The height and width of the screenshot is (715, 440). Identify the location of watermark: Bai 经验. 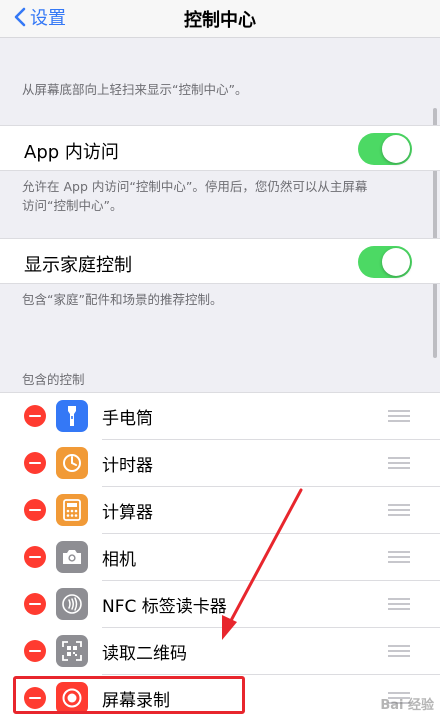
(407, 705).